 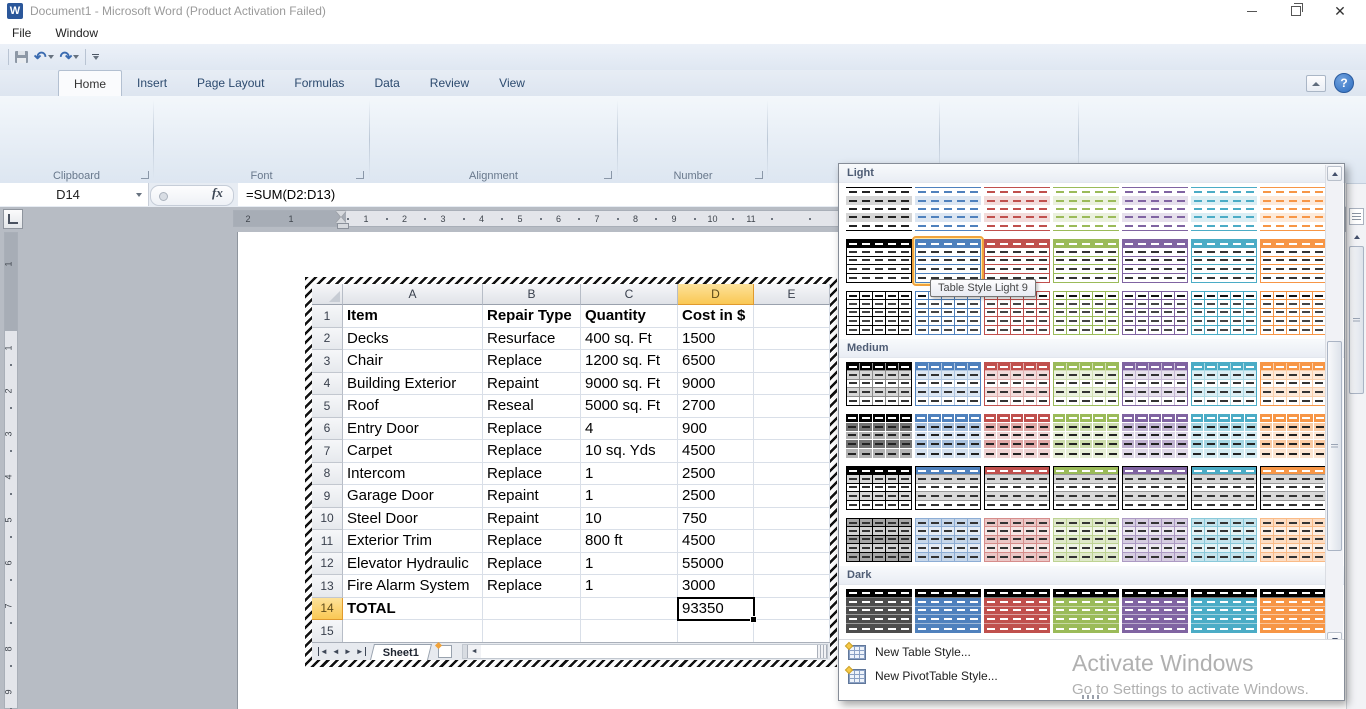 I want to click on cell-B7: Replace, so click(x=532, y=451).